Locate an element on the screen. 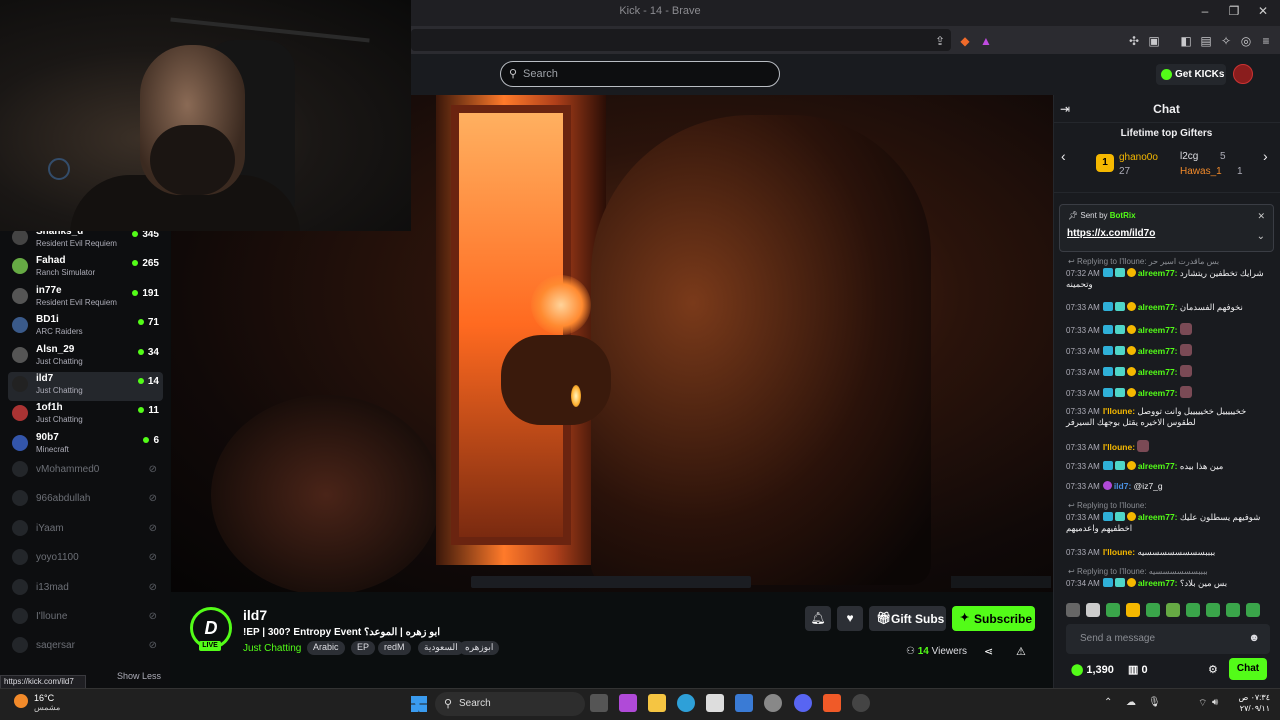  gifters-prev-icon: ‹ is located at coordinates (1063, 156).